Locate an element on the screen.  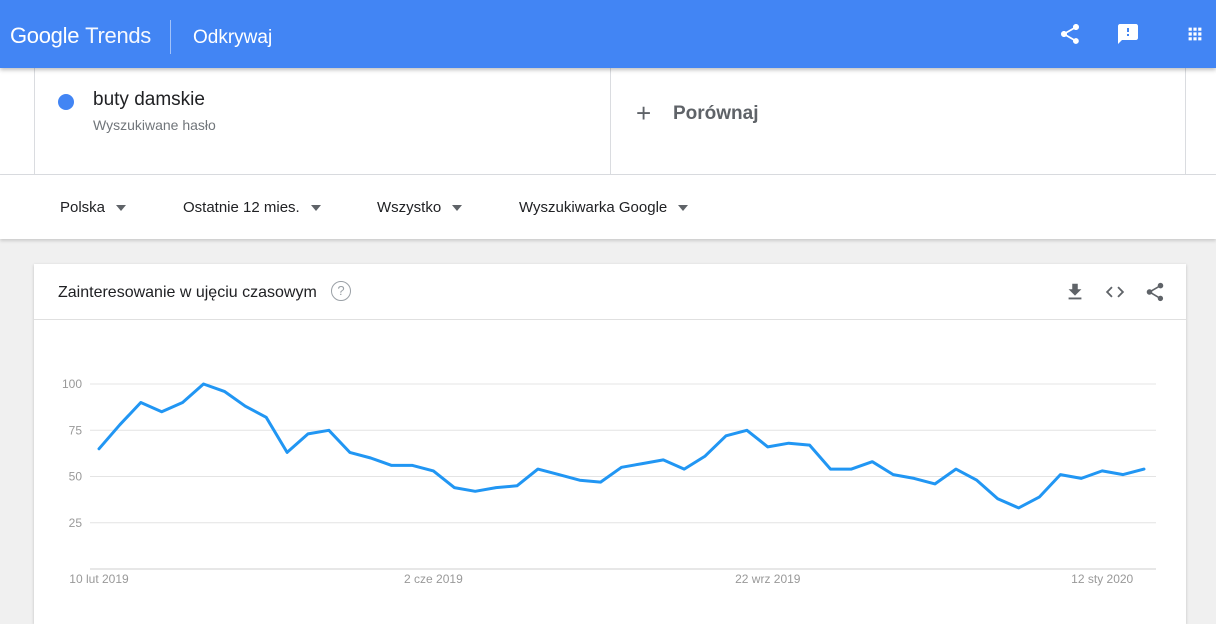
filter-category-dropdown: Wszystko is located at coordinates (420, 207).